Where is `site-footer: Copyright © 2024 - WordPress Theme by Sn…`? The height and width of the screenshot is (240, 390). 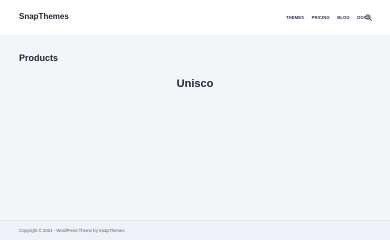 site-footer: Copyright © 2024 - WordPress Theme by Sn… is located at coordinates (195, 230).